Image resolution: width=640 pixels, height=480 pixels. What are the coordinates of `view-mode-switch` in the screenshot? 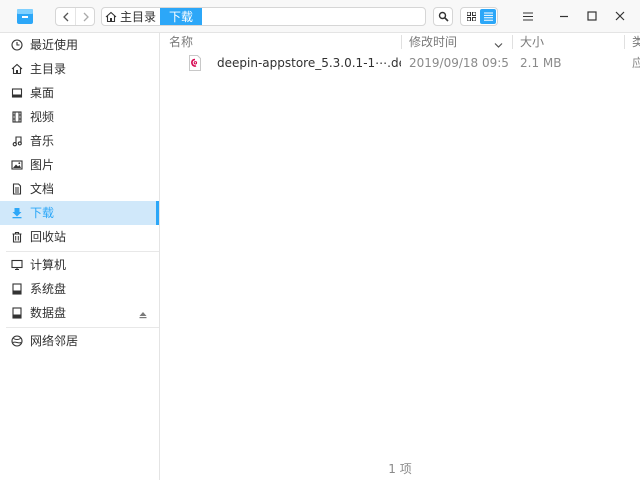 It's located at (479, 16).